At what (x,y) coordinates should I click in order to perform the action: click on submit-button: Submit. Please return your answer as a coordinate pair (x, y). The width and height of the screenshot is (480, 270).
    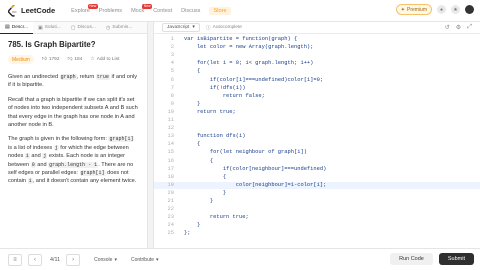
    Looking at the image, I should click on (456, 259).